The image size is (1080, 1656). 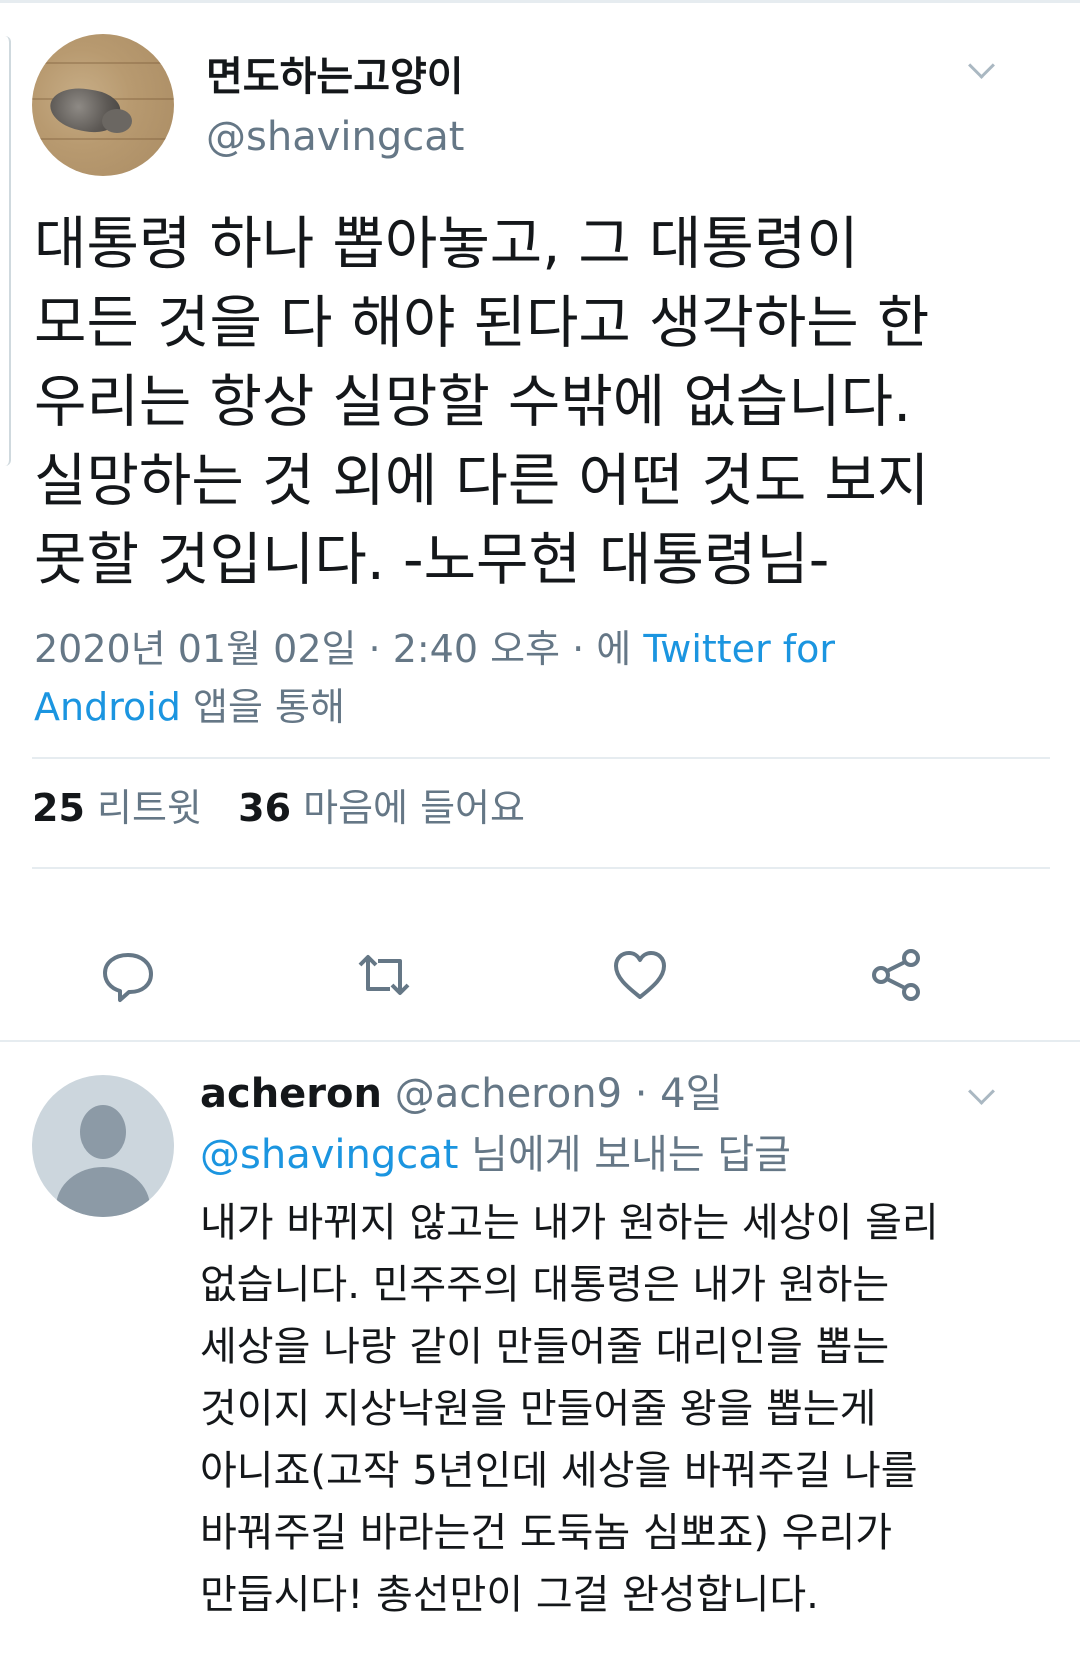 I want to click on heart-icon, so click(x=640, y=975).